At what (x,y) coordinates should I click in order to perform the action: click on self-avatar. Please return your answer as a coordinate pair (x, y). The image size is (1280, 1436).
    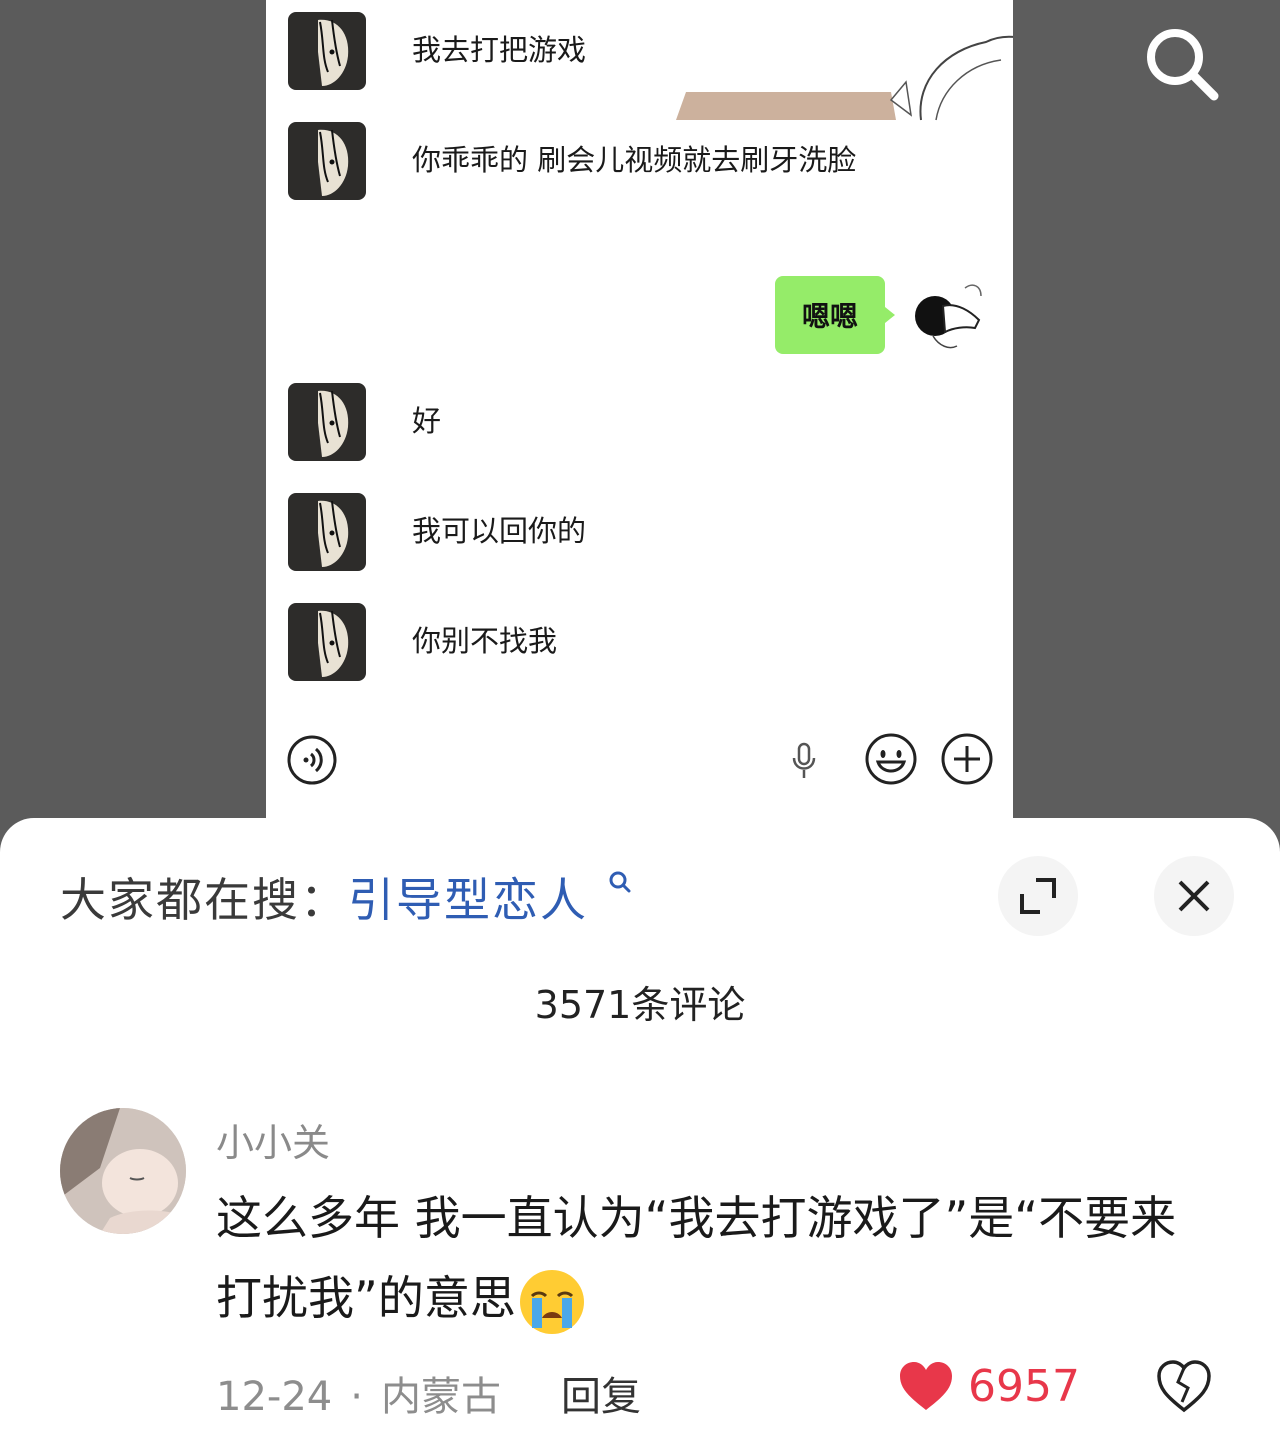
    Looking at the image, I should click on (948, 316).